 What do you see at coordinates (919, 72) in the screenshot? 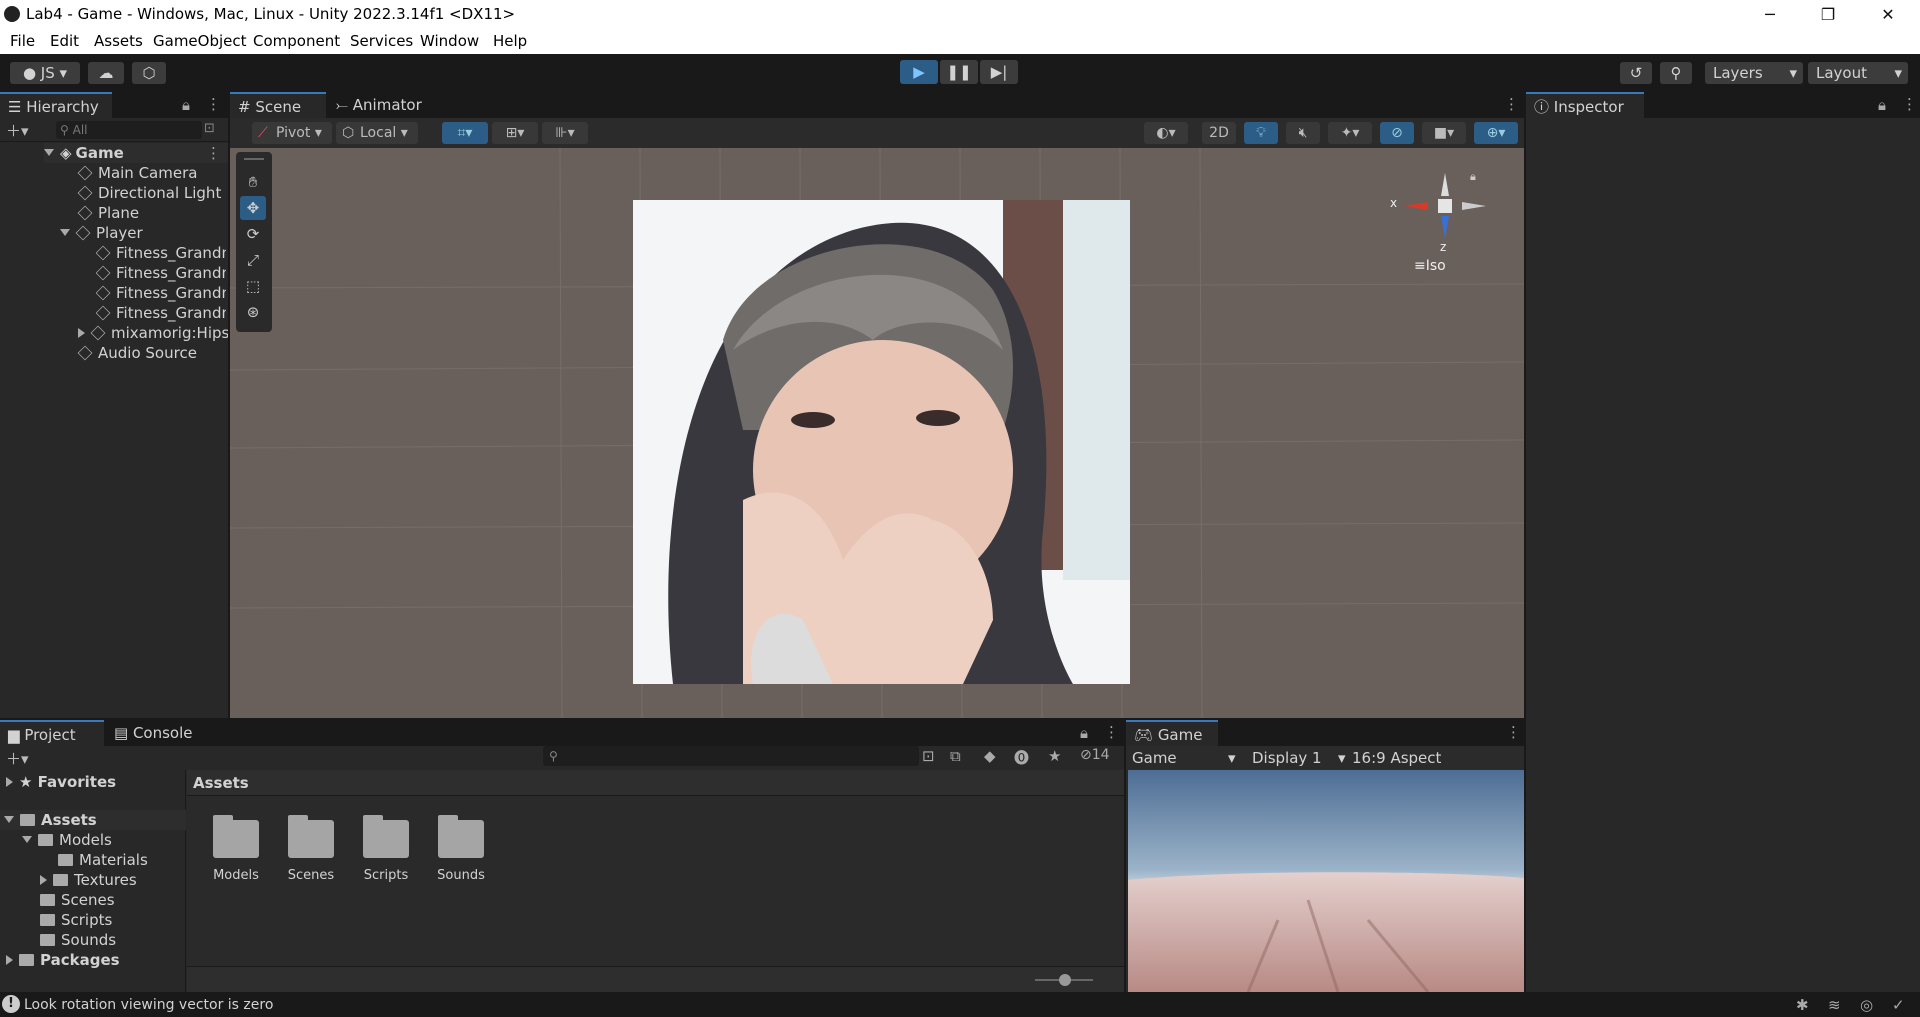
I see `play-button: ▶` at bounding box center [919, 72].